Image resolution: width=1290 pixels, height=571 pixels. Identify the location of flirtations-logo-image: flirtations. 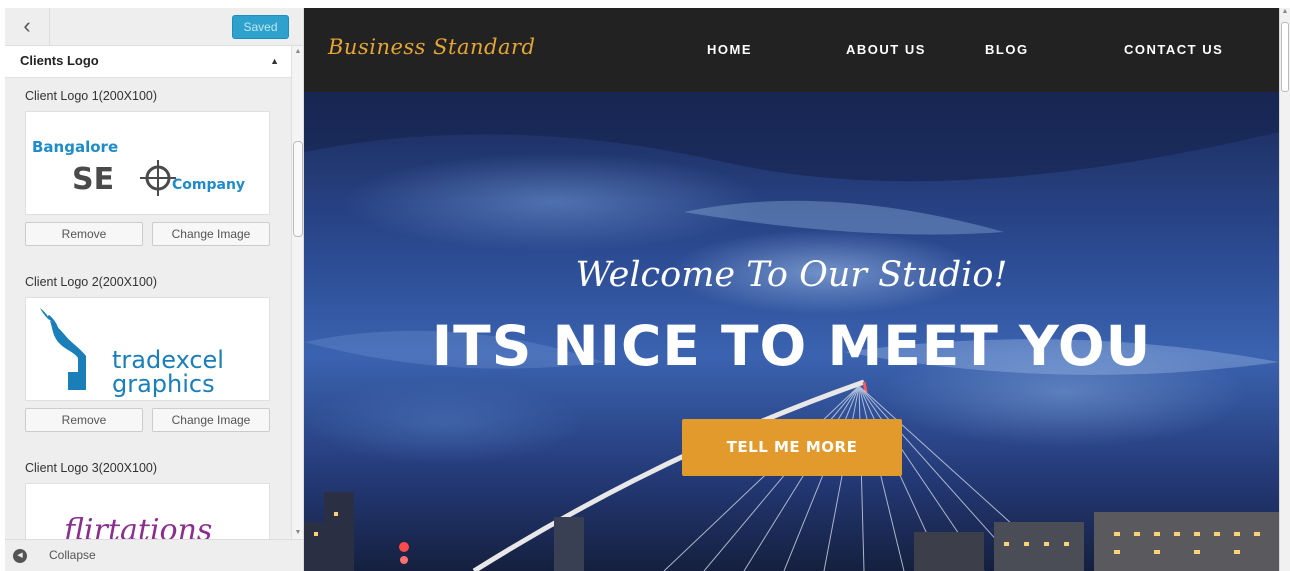
(137, 526).